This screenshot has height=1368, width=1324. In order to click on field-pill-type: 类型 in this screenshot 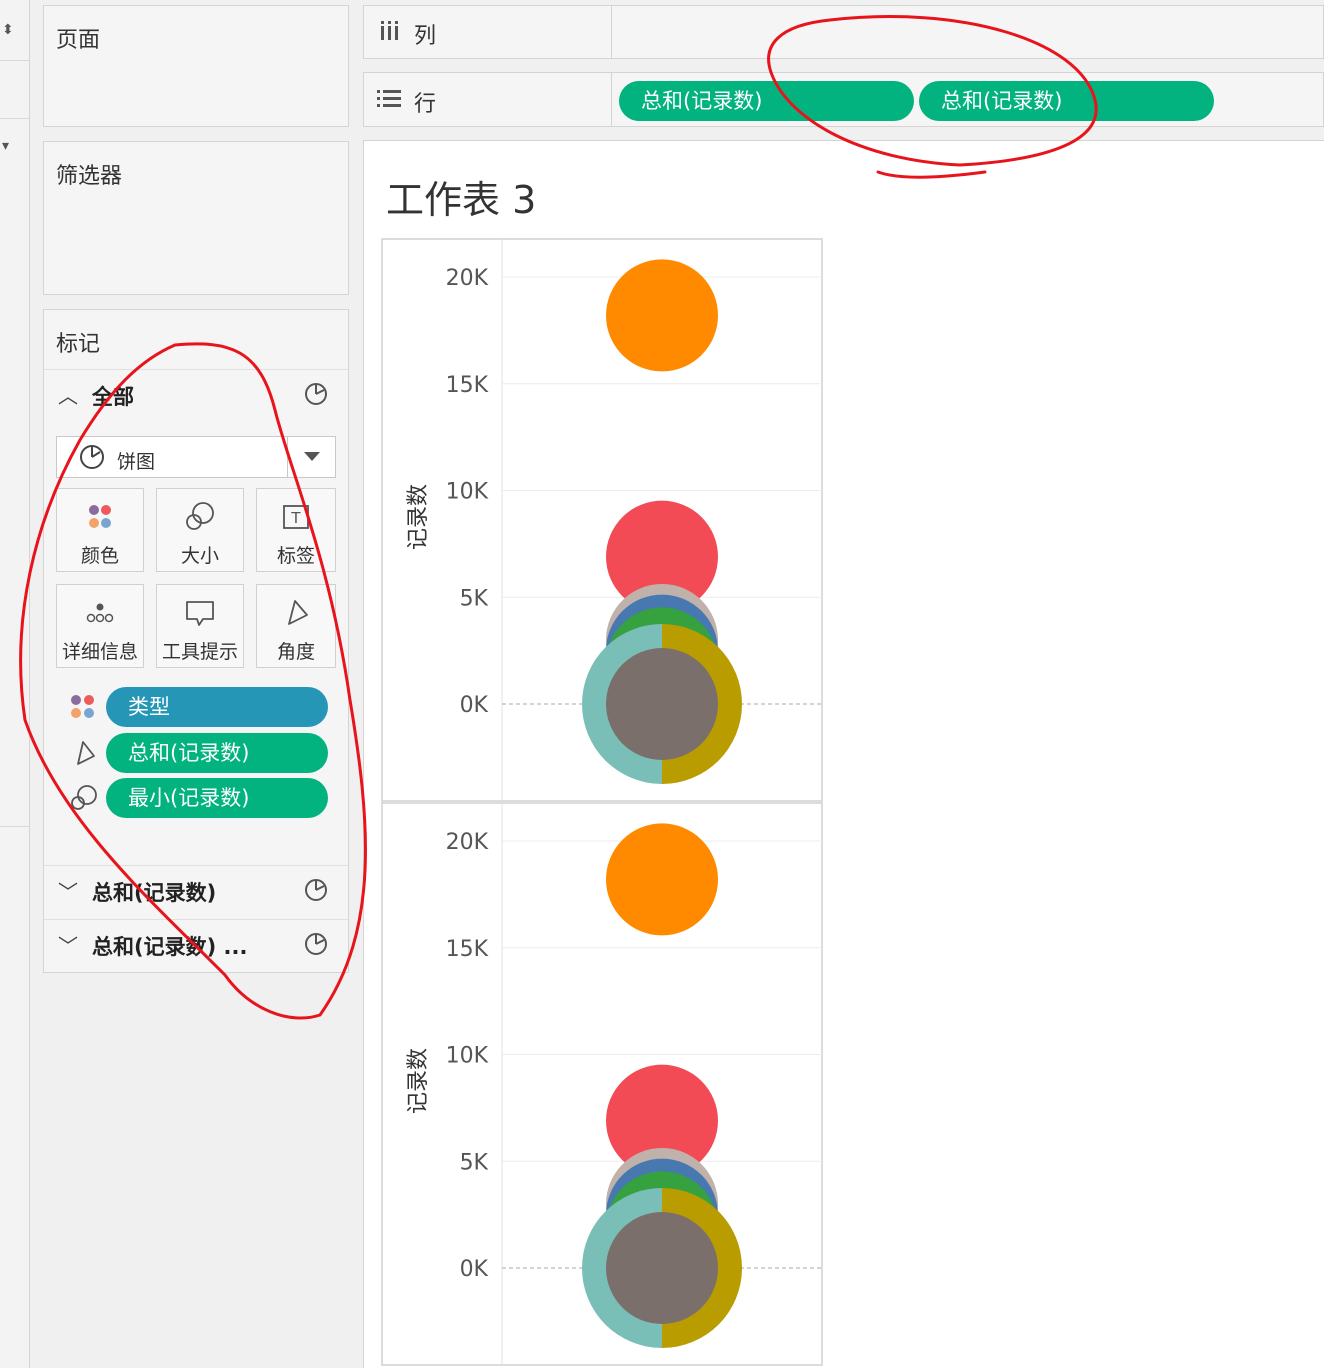, I will do `click(217, 707)`.